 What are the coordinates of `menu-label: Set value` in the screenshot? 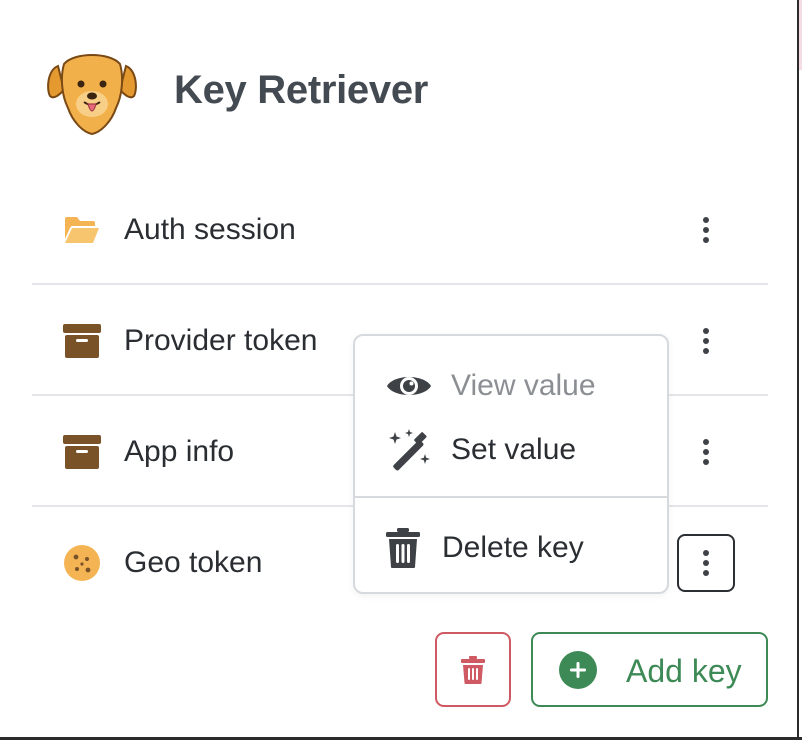 It's located at (514, 449).